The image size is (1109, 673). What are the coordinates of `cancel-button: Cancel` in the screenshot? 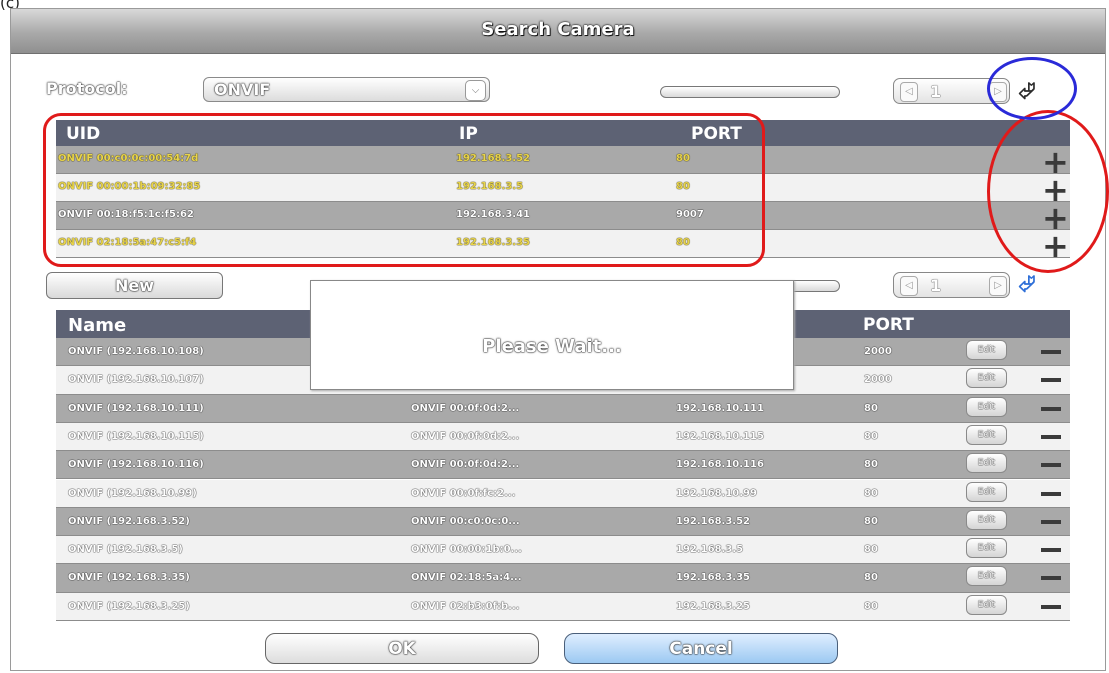 It's located at (701, 648).